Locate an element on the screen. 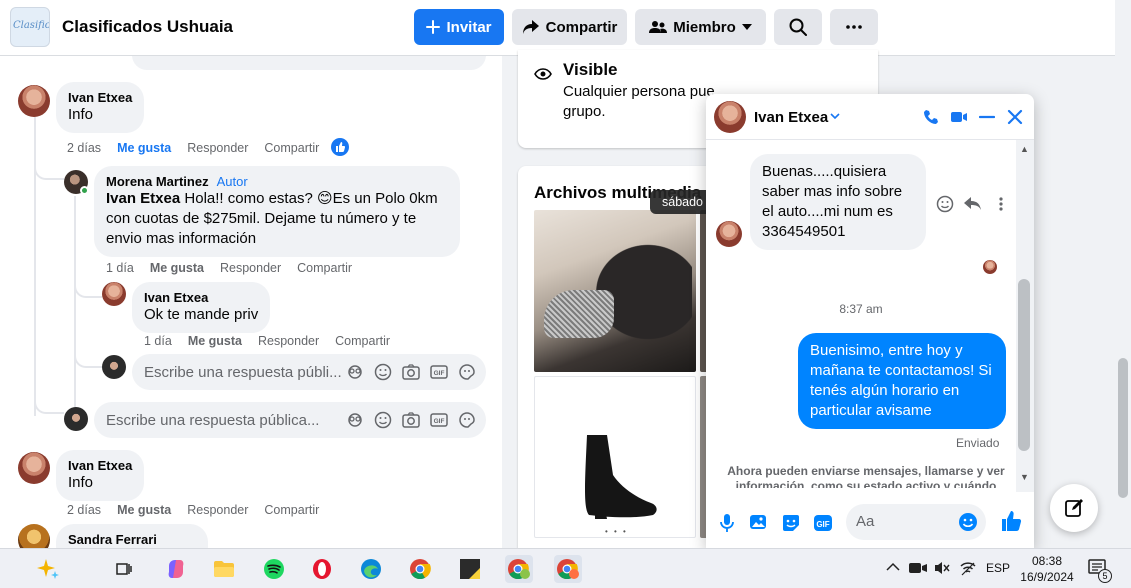  opera-icon is located at coordinates (322, 569).